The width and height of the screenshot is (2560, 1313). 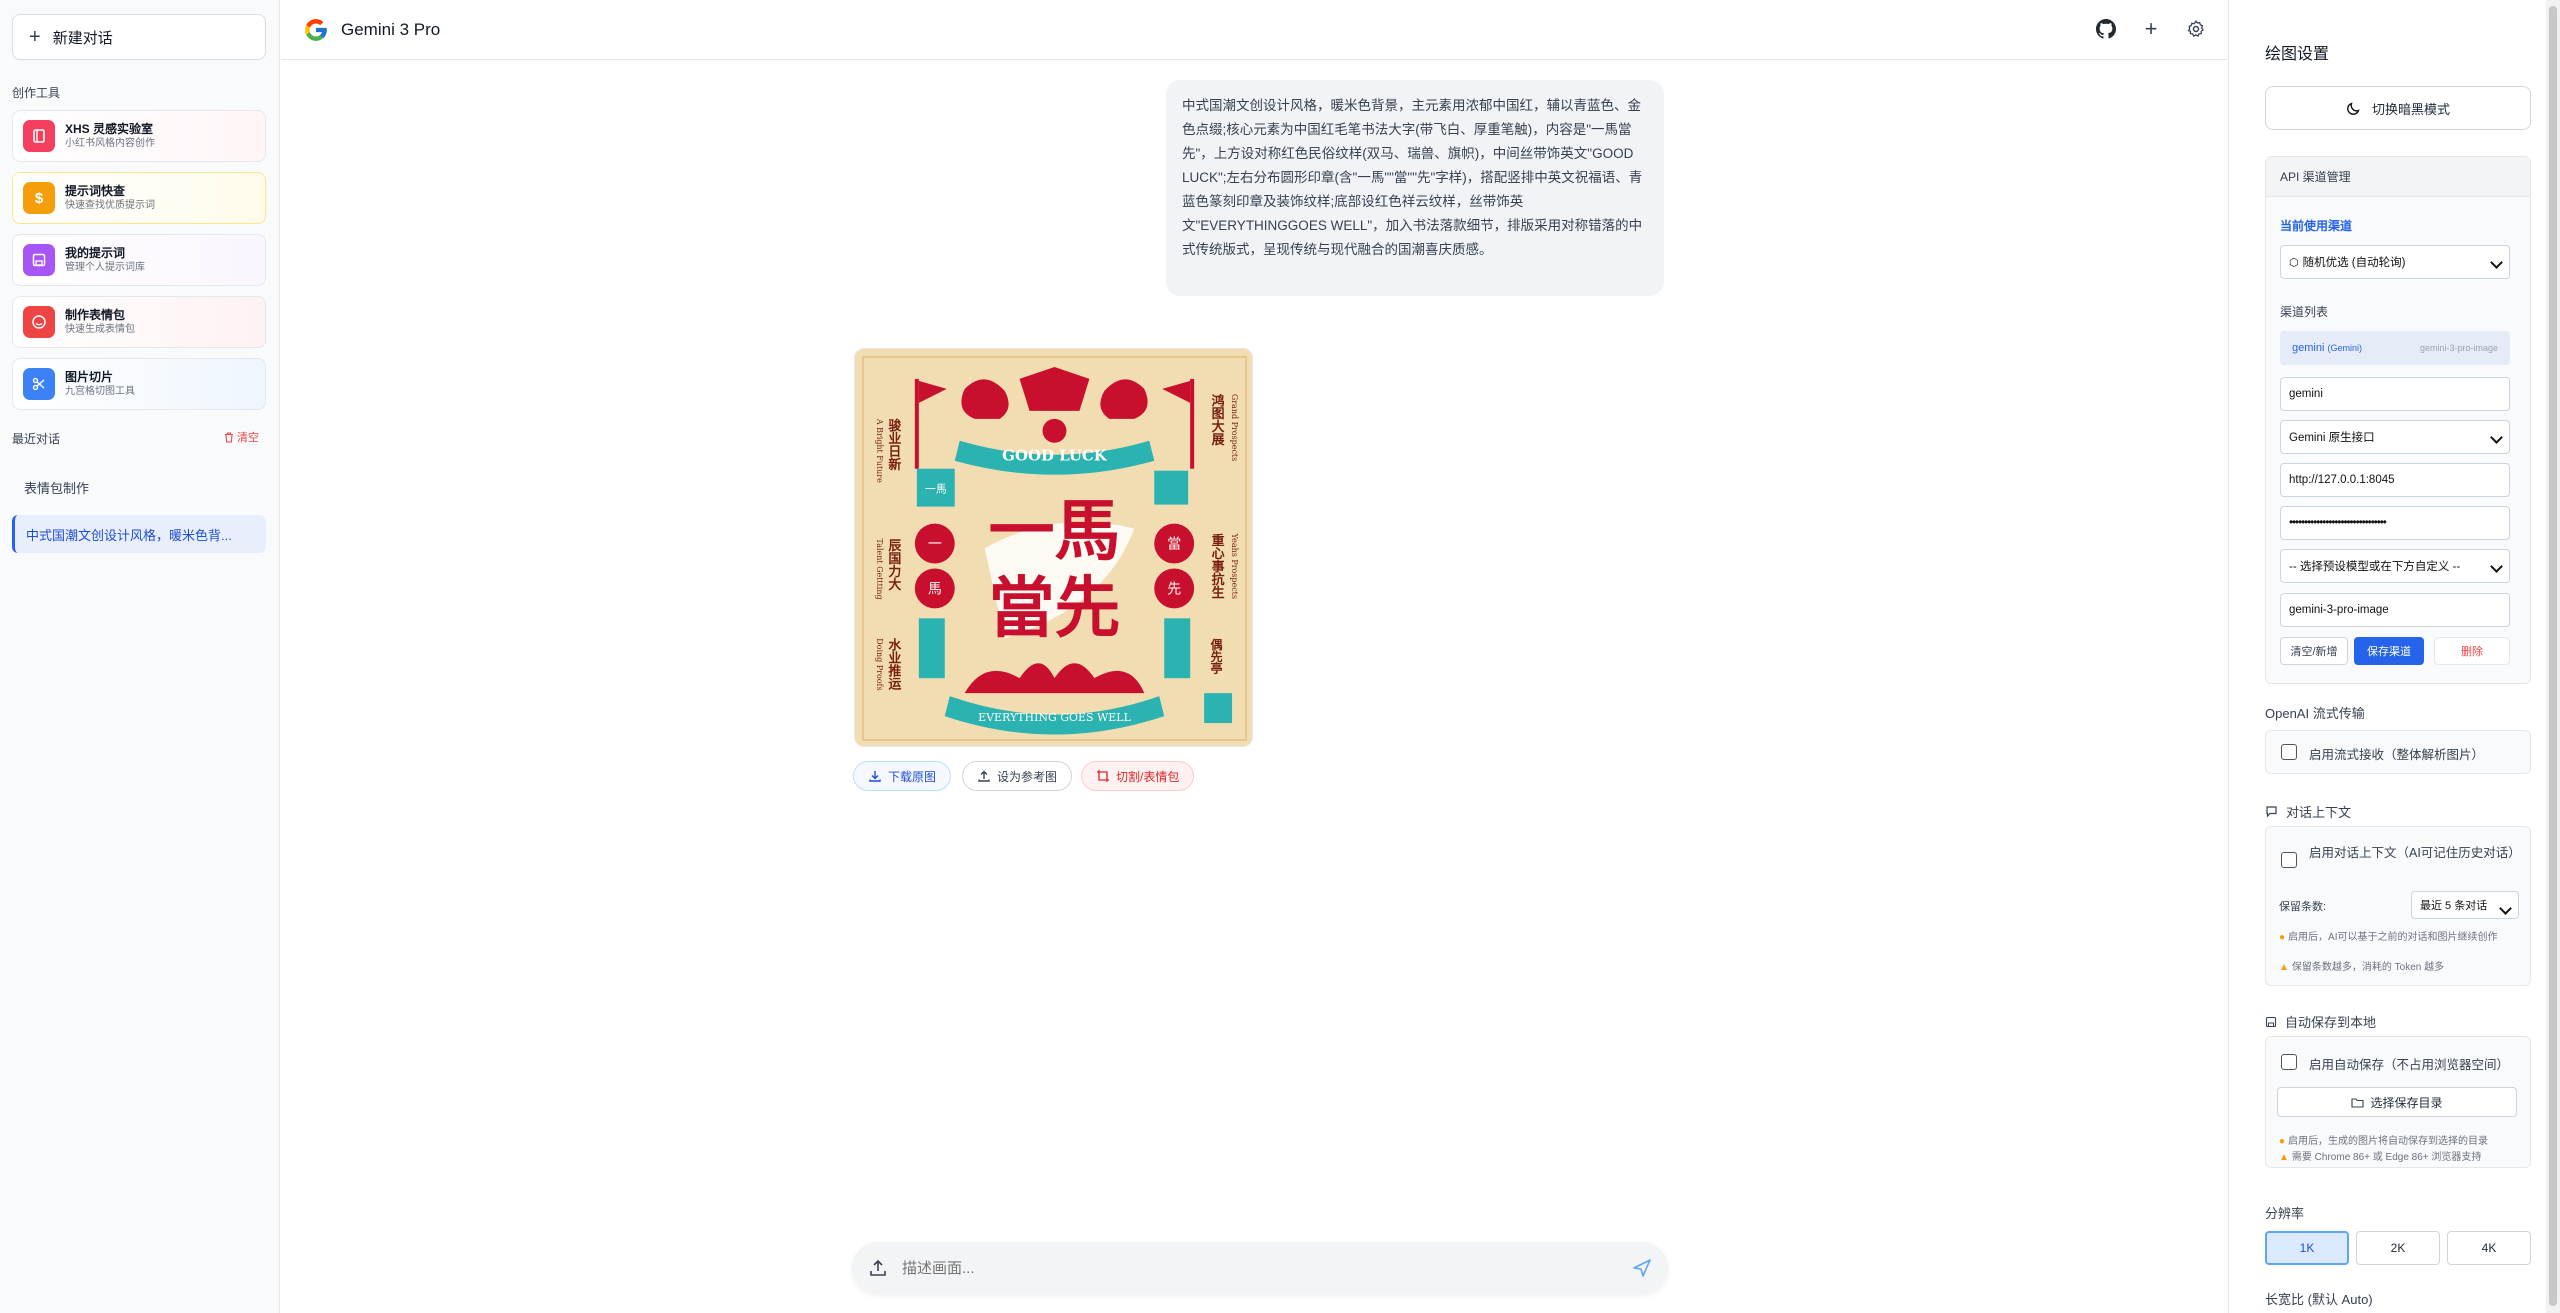 What do you see at coordinates (89, 377) in the screenshot?
I see `tool-title: 图片切片` at bounding box center [89, 377].